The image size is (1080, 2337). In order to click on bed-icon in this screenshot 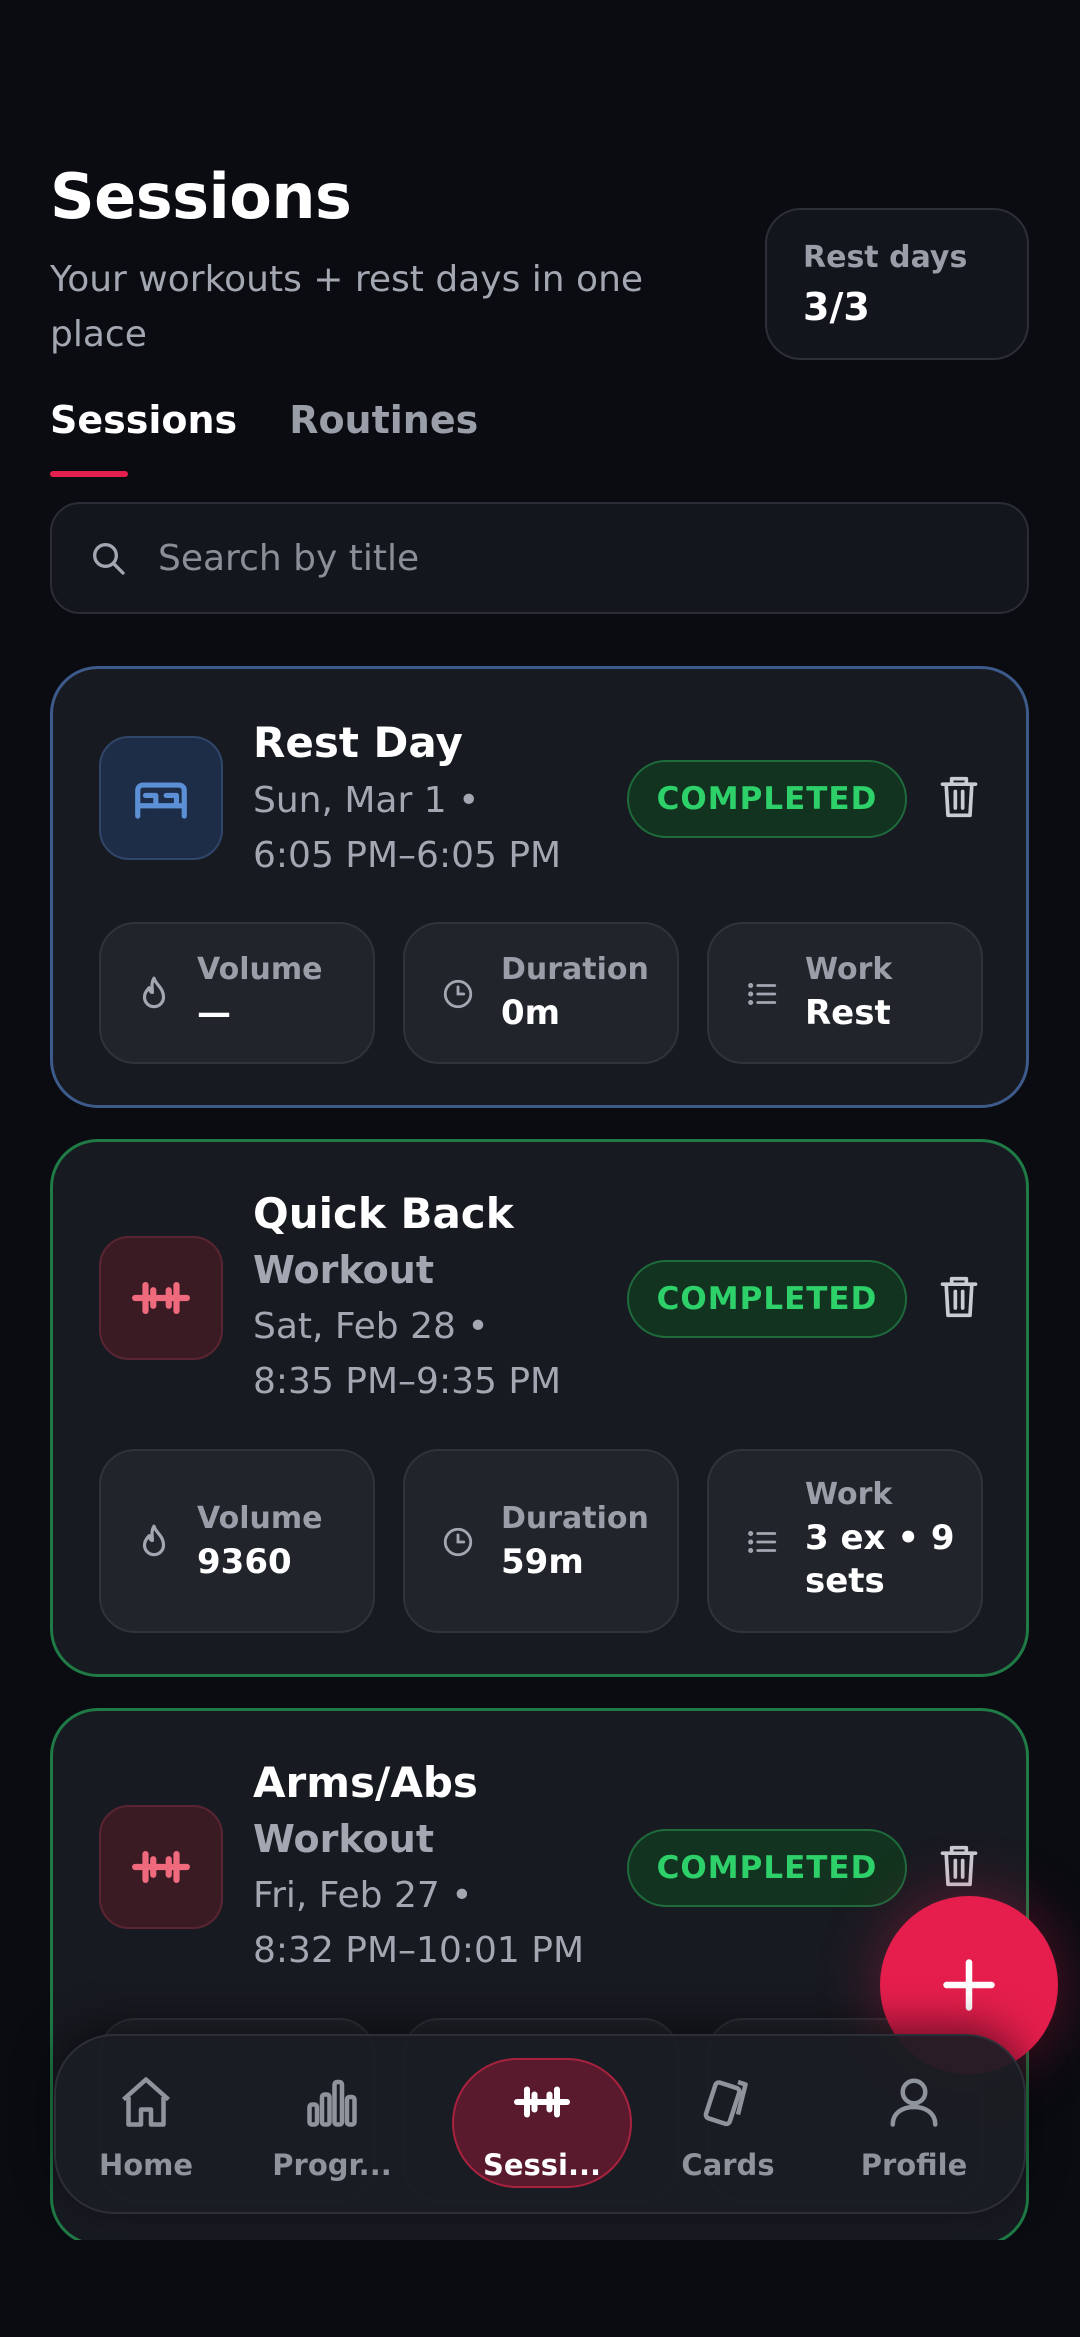, I will do `click(161, 800)`.